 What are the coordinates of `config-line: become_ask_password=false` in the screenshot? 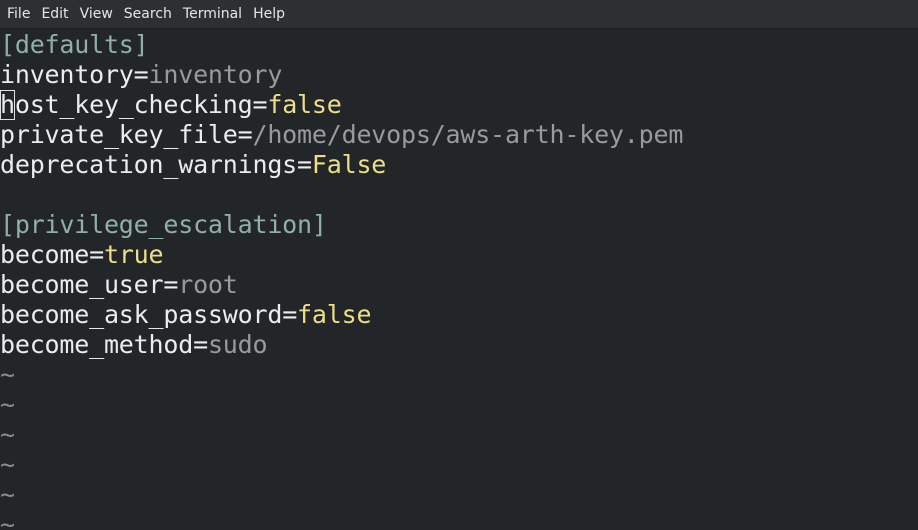 It's located at (186, 315).